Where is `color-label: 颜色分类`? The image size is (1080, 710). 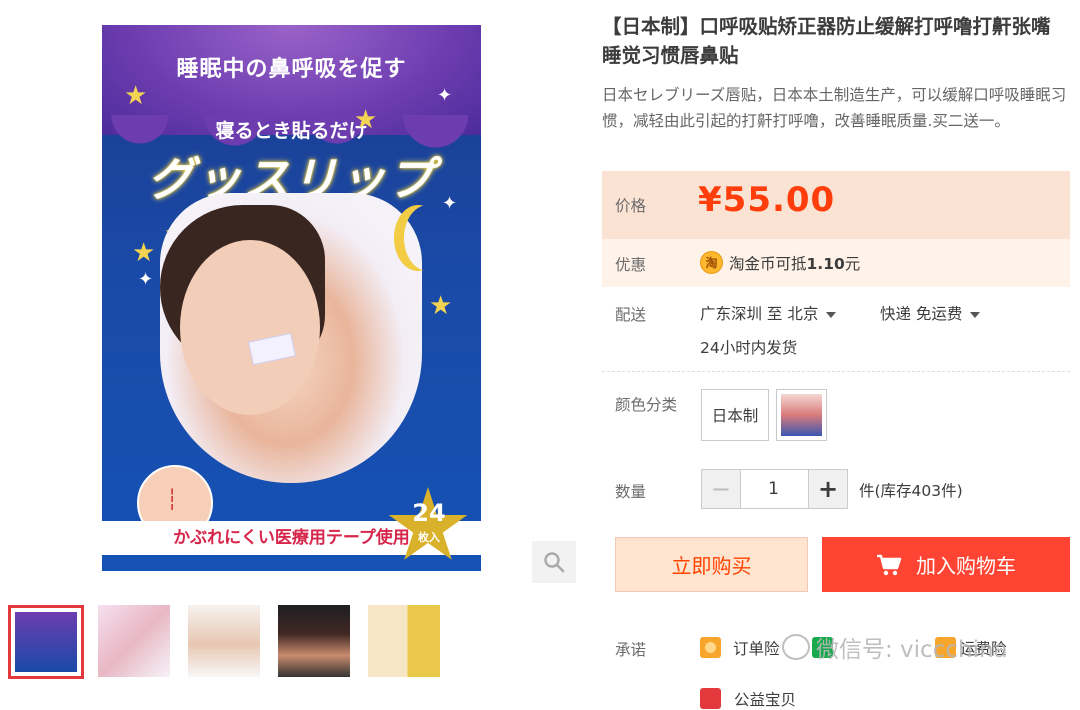 color-label: 颜色分类 is located at coordinates (646, 405).